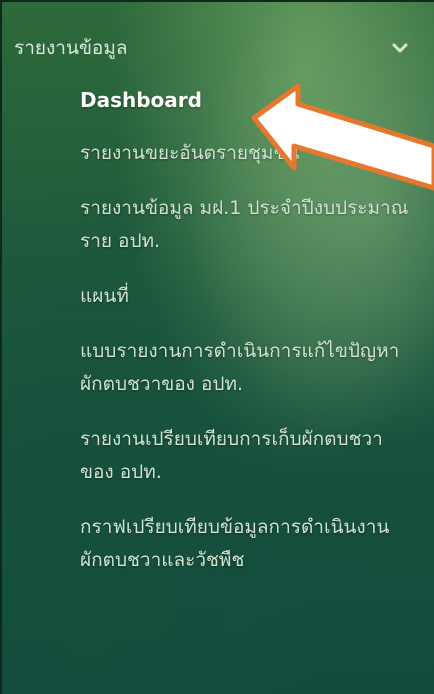 The width and height of the screenshot is (434, 694). What do you see at coordinates (400, 48) in the screenshot?
I see `chevron-down-icon` at bounding box center [400, 48].